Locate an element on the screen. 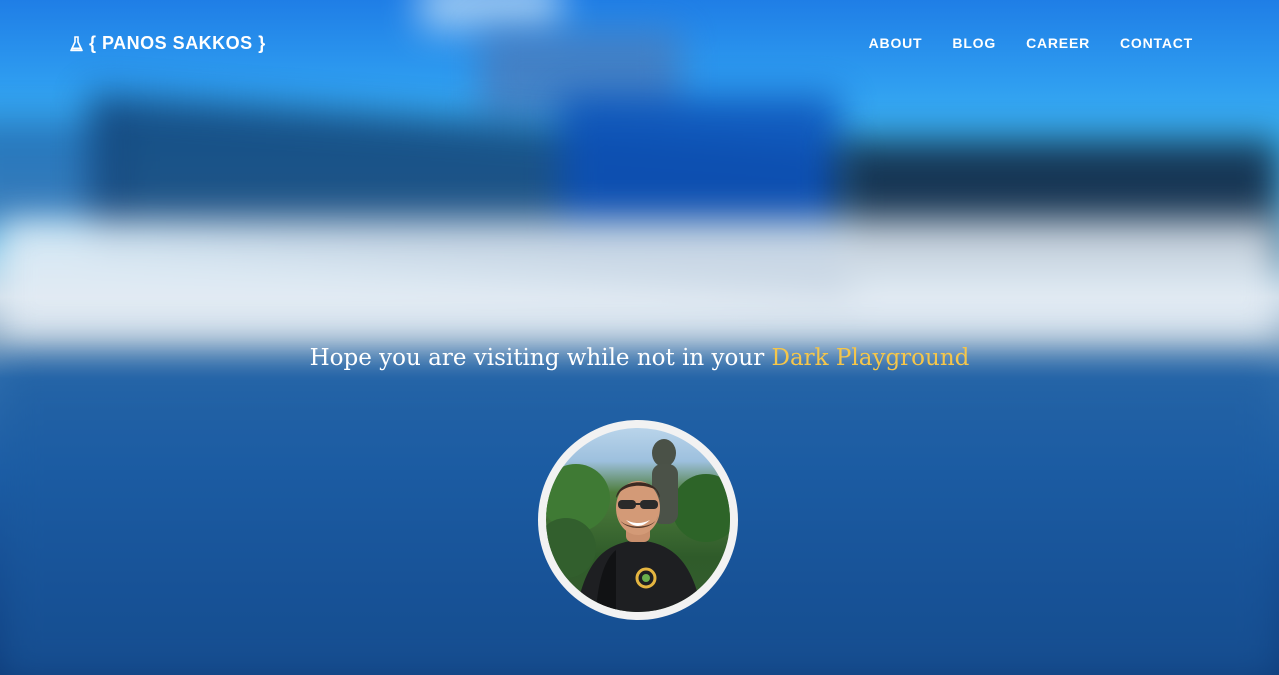 The height and width of the screenshot is (675, 1279). profile-photo is located at coordinates (638, 520).